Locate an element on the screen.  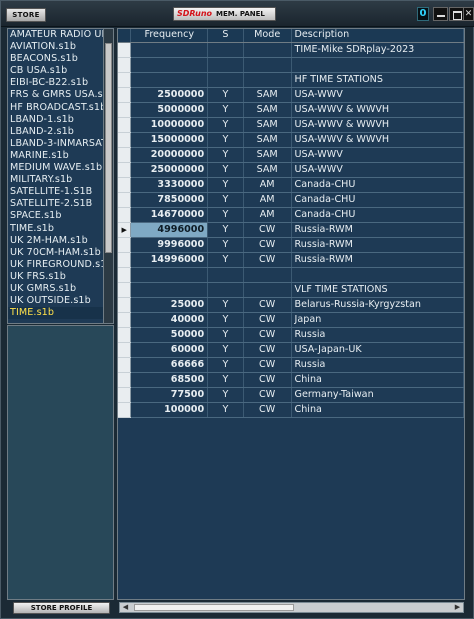
column-header-frequency: Frequency is located at coordinates (169, 36).